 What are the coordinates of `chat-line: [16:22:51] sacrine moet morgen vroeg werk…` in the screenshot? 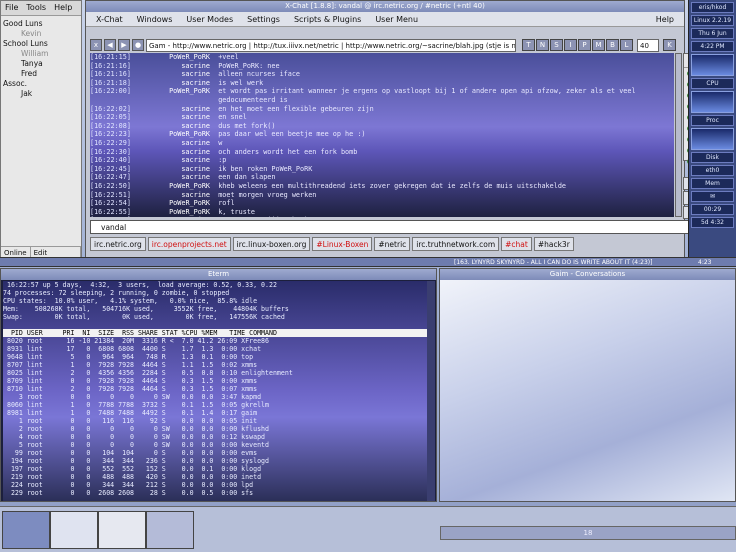 It's located at (382, 195).